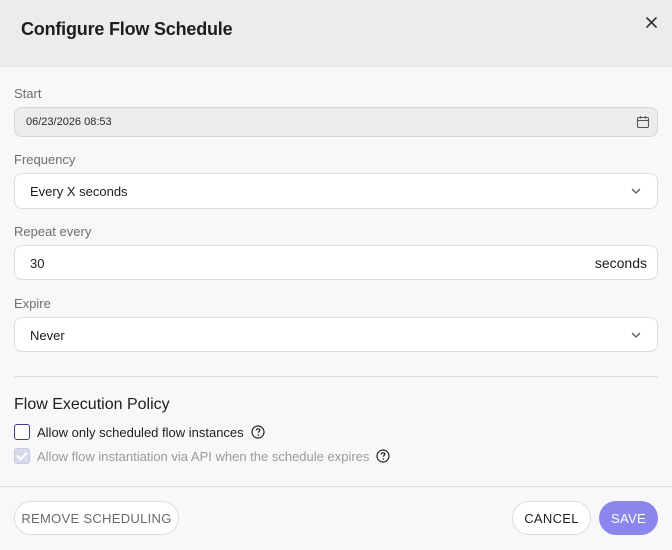 The width and height of the screenshot is (672, 550). Describe the element at coordinates (127, 29) in the screenshot. I see `dialog-title: Configure Flow Schedule` at that location.